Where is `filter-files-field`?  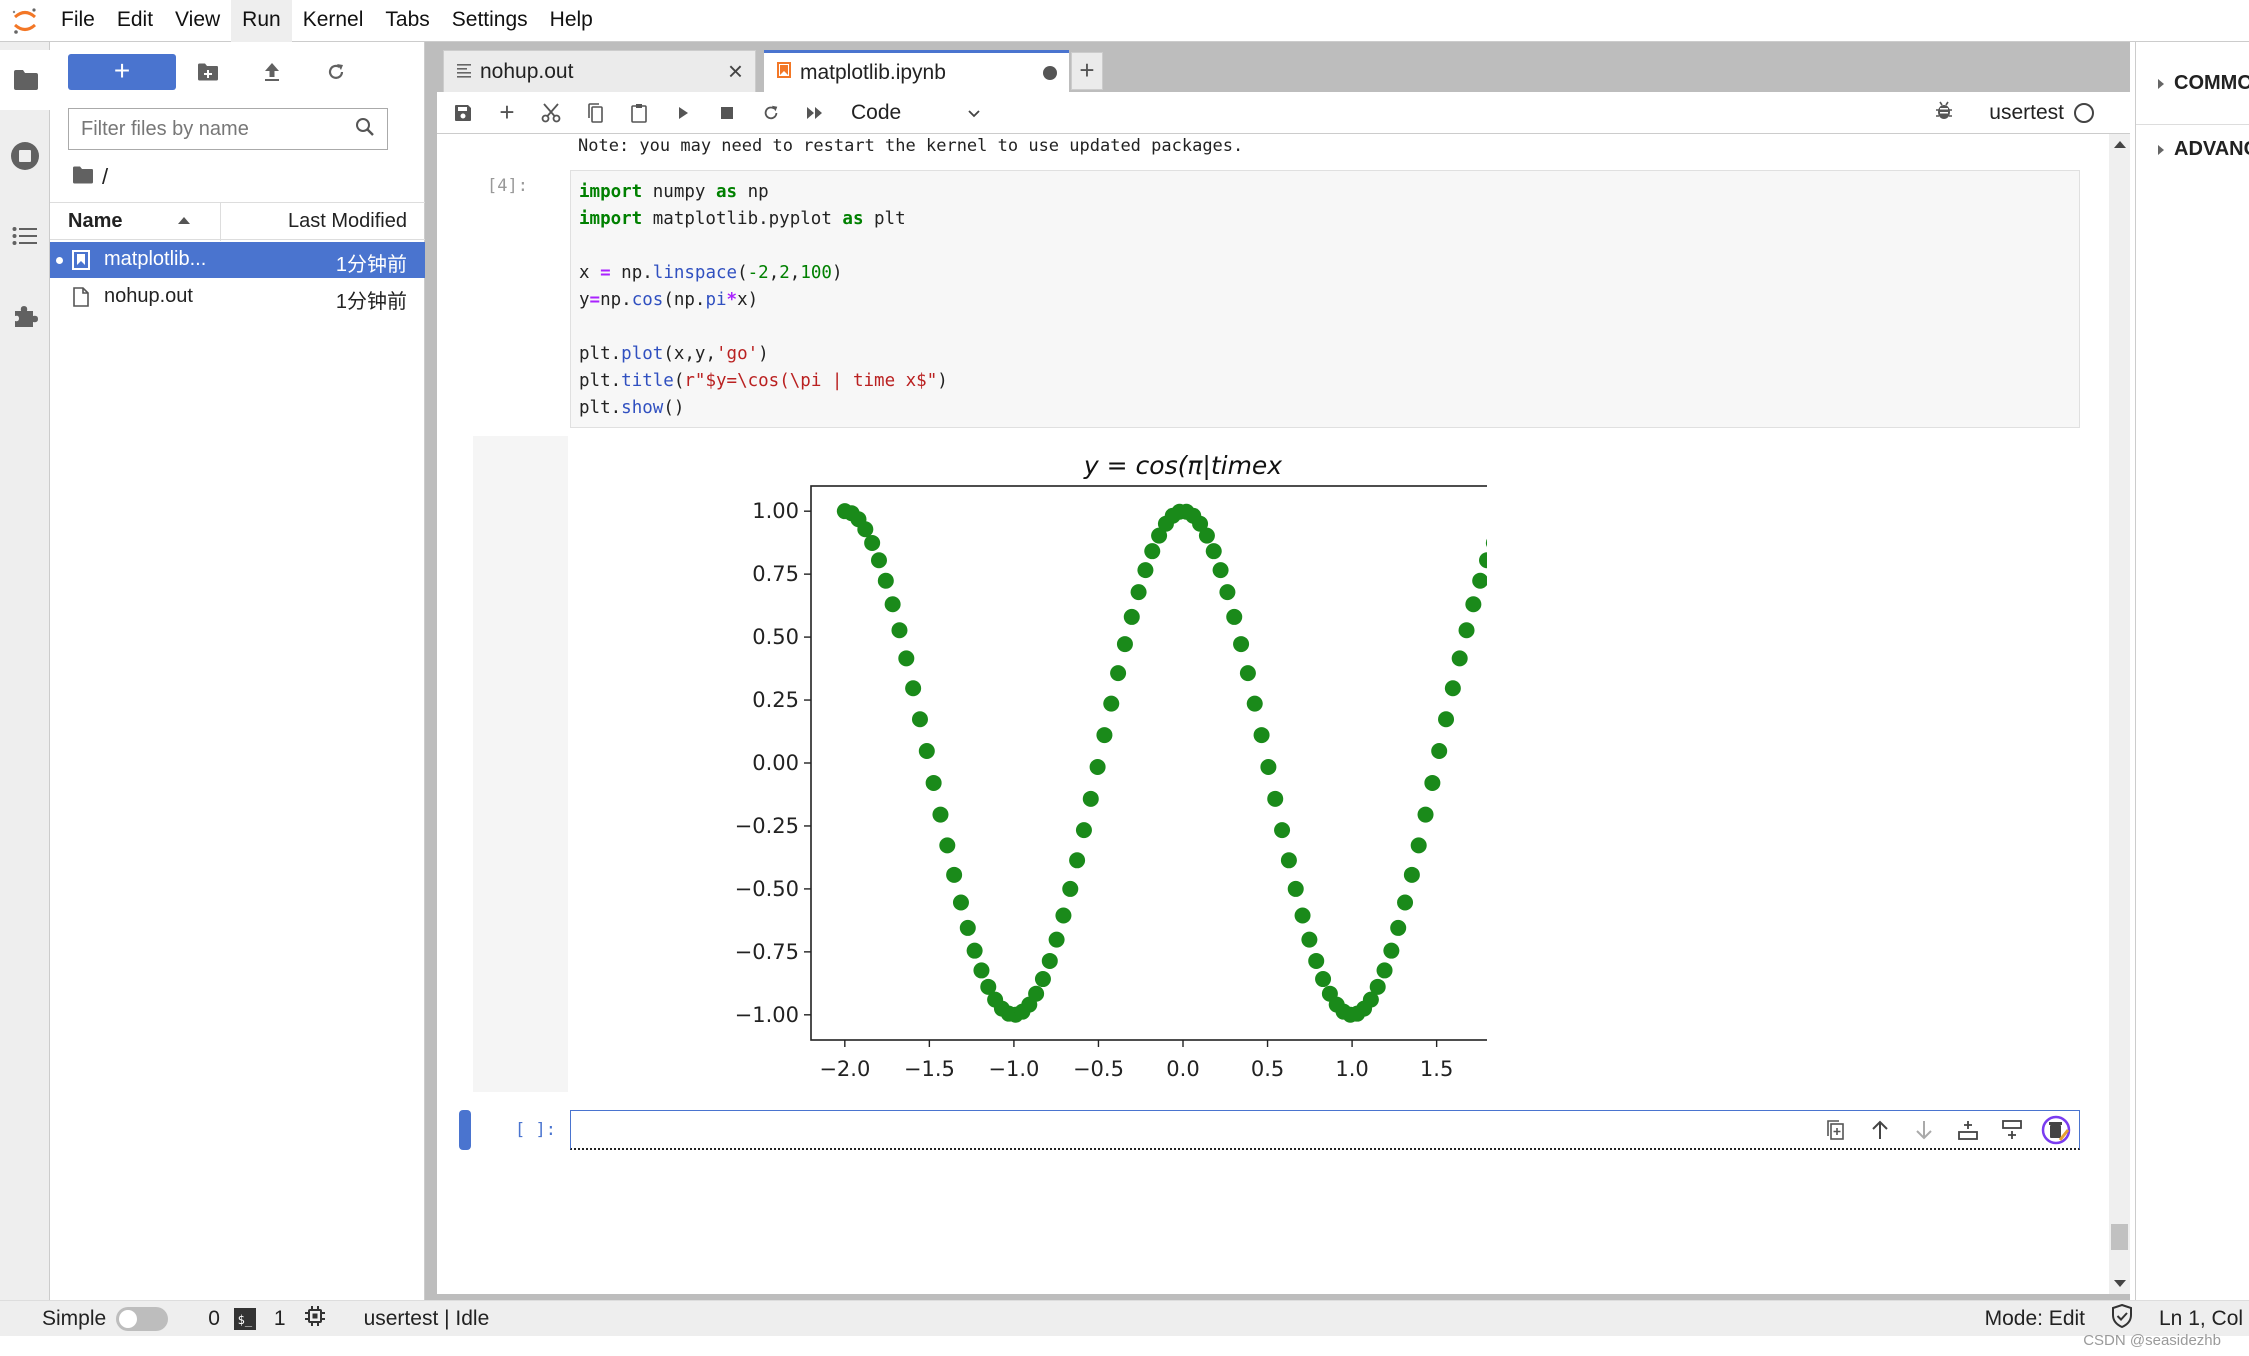
filter-files-field is located at coordinates (228, 129).